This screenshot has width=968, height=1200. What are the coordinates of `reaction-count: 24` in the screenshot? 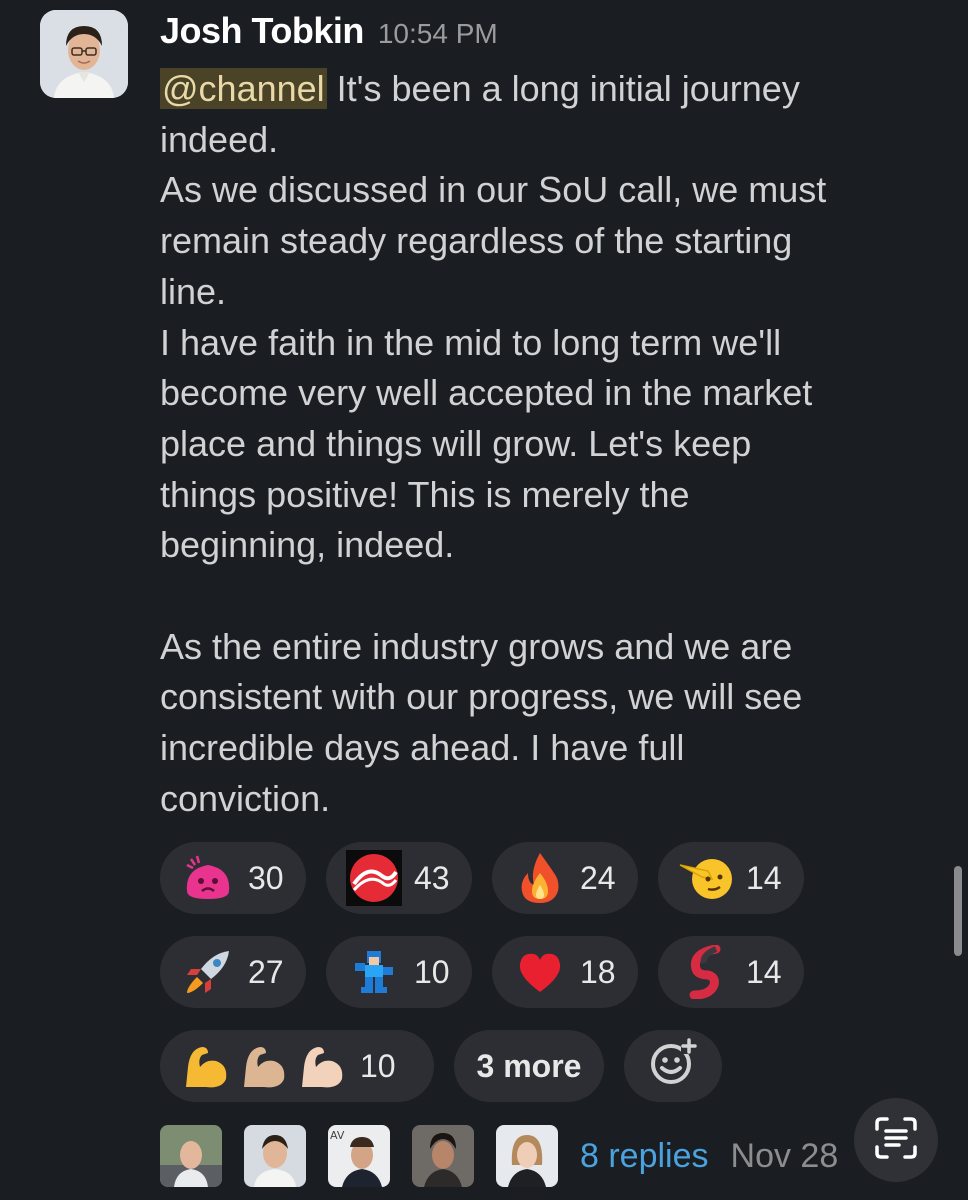 It's located at (598, 877).